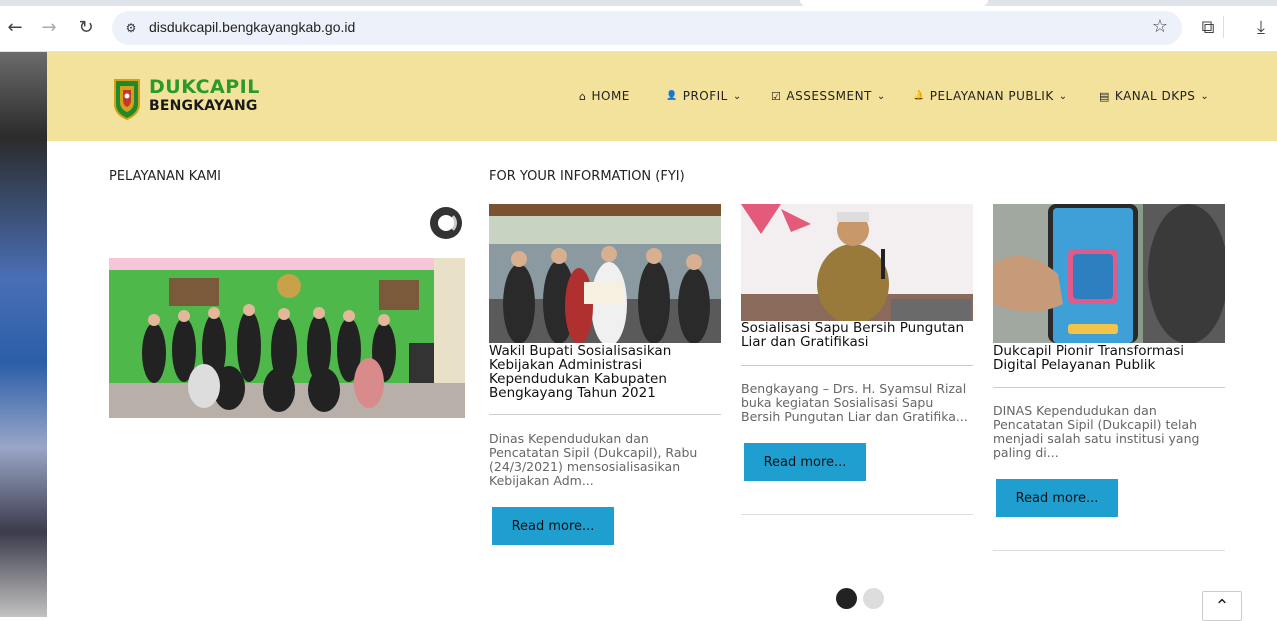 The height and width of the screenshot is (621, 1277). Describe the element at coordinates (15, 27) in the screenshot. I see `back-icon: ←` at that location.